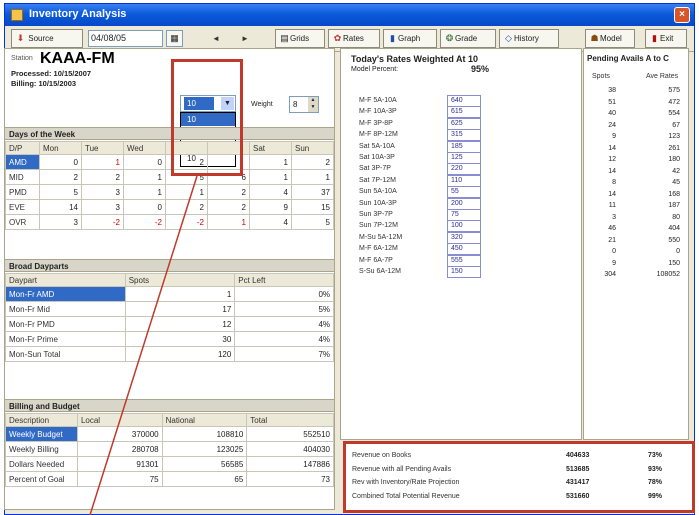 Image resolution: width=699 pixels, height=515 pixels. I want to click on rate-input: 100, so click(464, 226).